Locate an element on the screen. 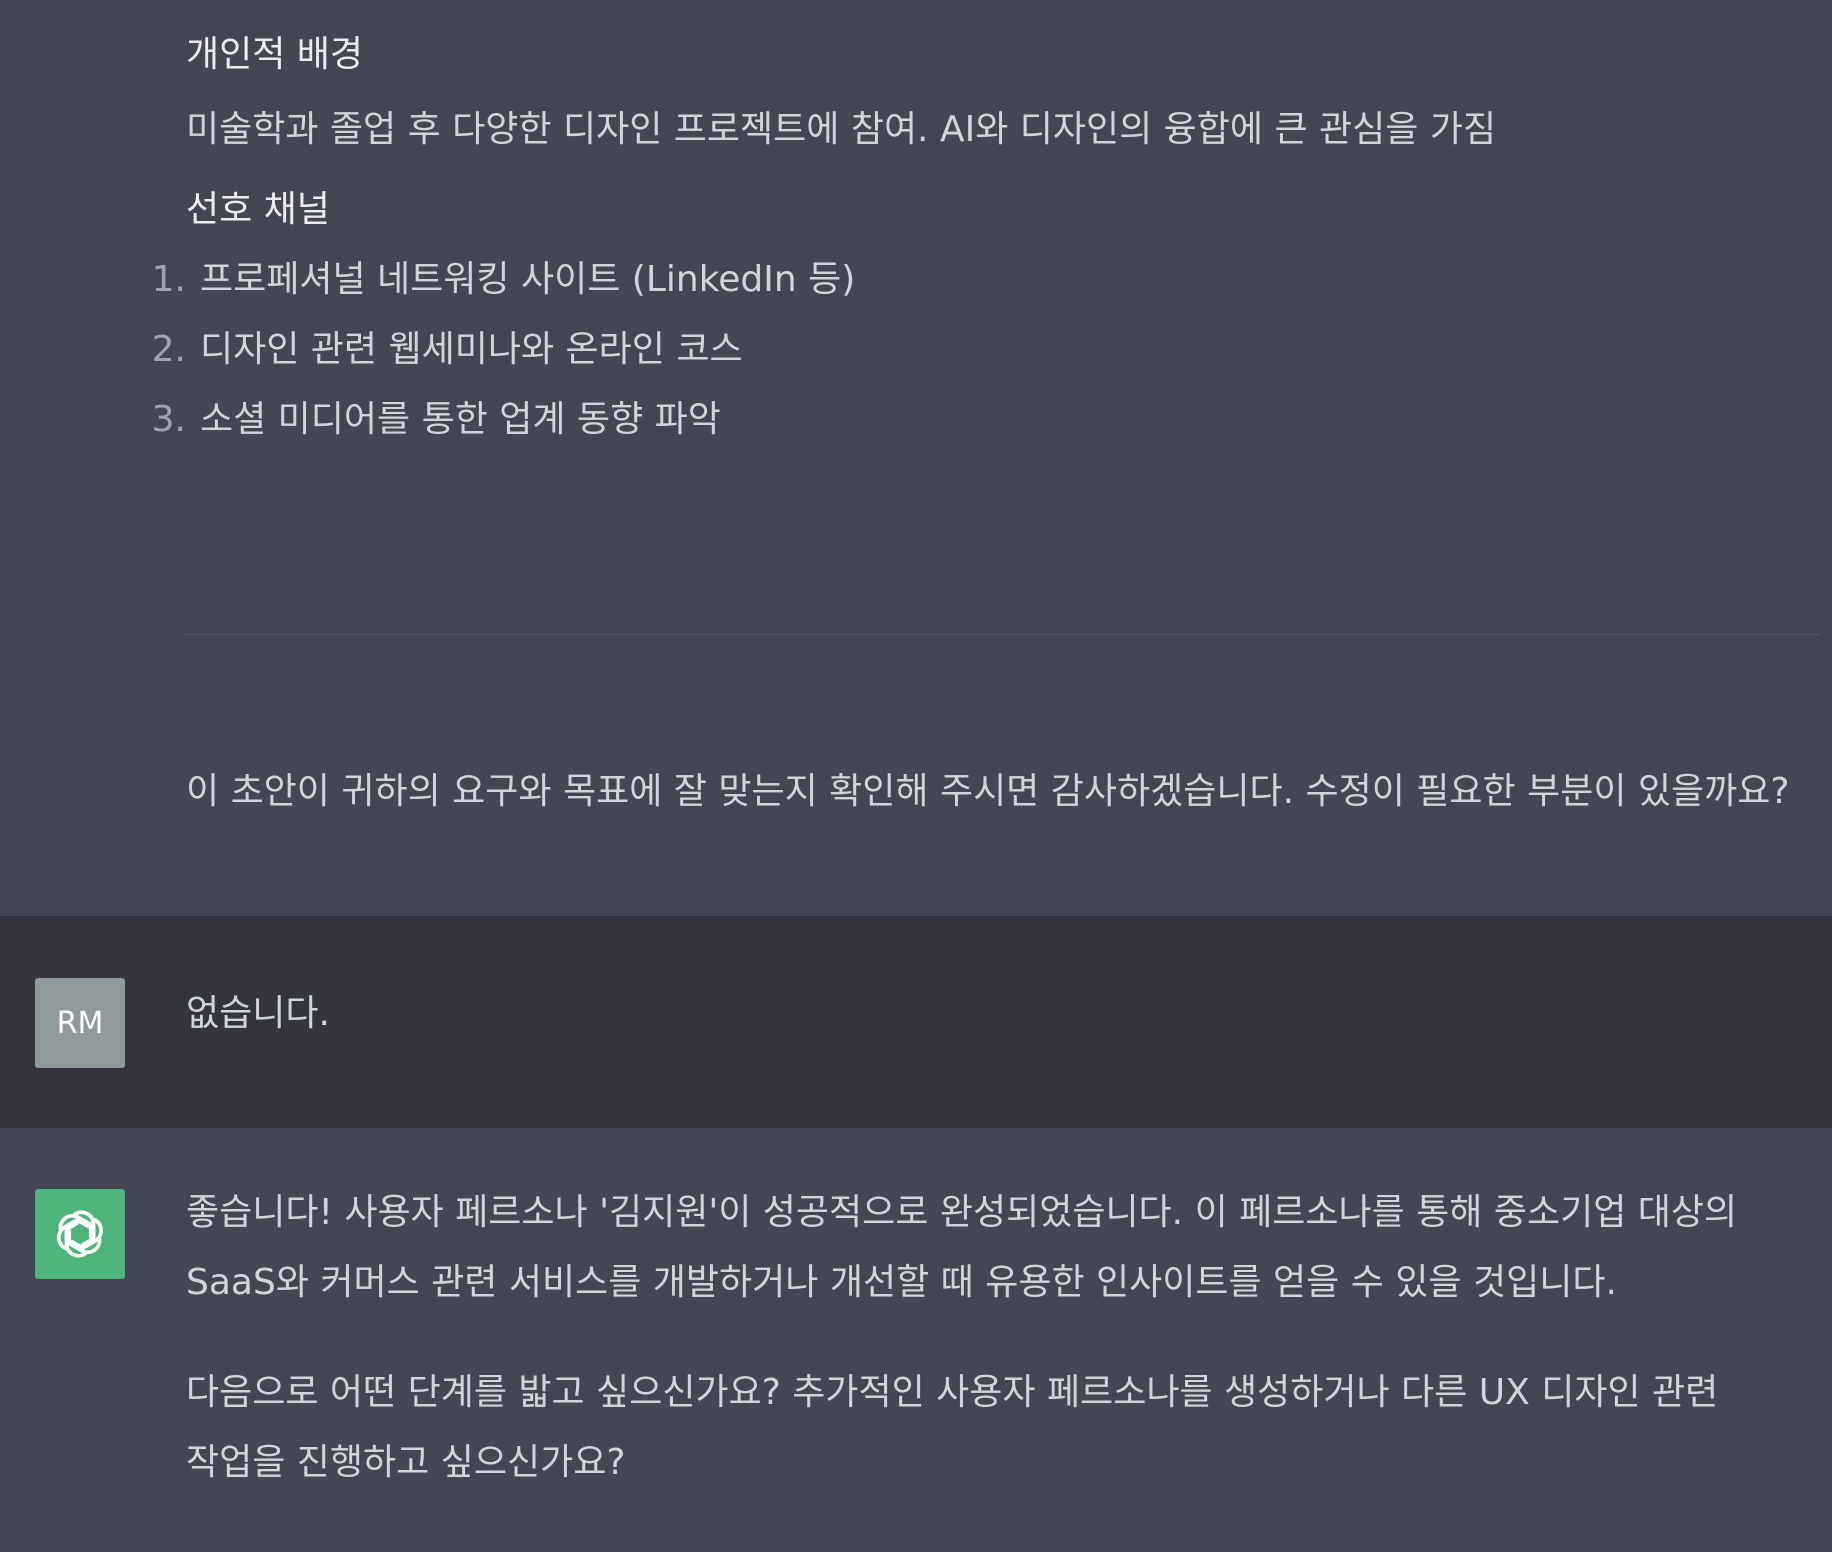 The image size is (1832, 1552). list-text: 디자인 관련 웹세미나와 온라인 코스 is located at coordinates (471, 349).